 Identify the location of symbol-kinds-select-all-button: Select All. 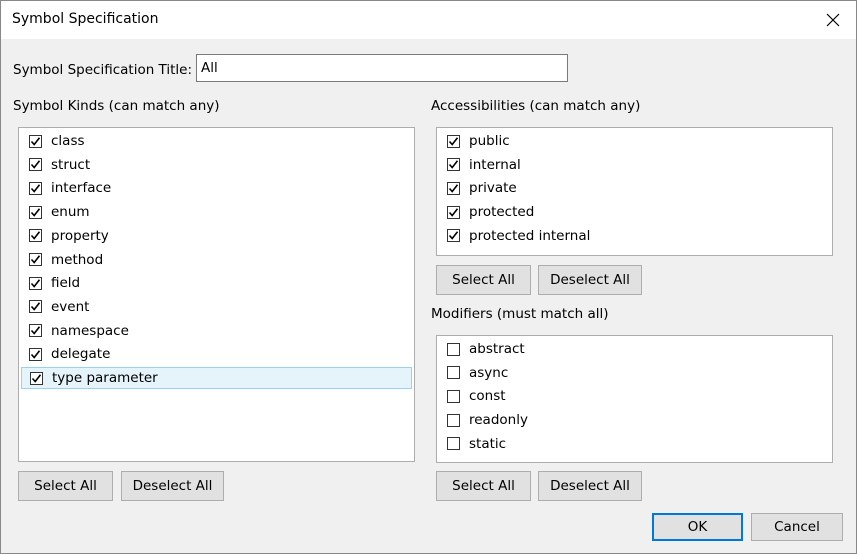
(65, 486).